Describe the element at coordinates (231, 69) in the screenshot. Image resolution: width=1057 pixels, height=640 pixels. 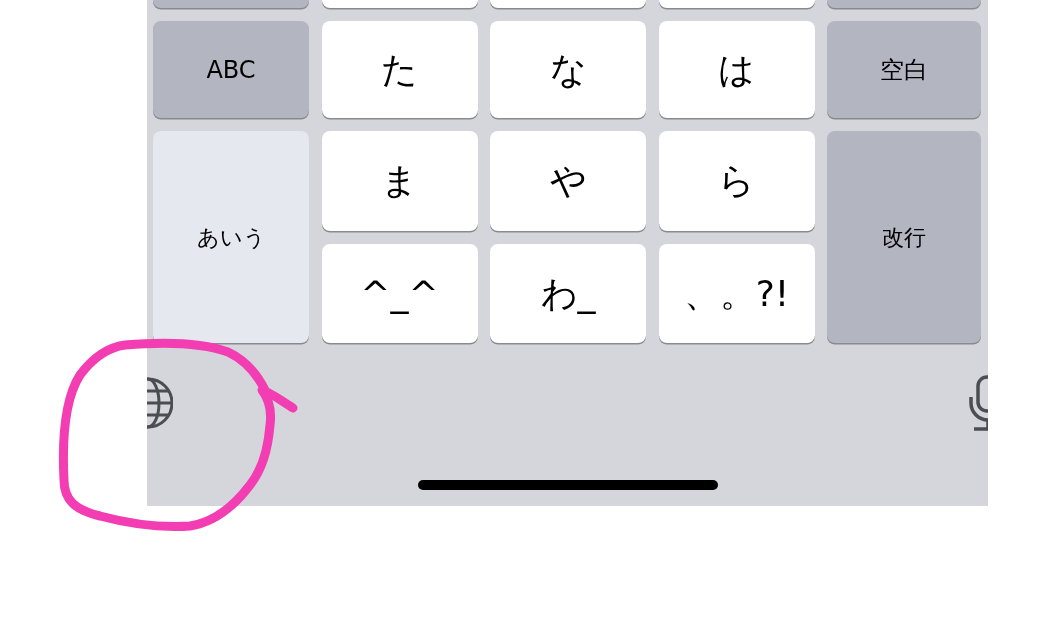
I see `keyboard-key: ABC` at that location.